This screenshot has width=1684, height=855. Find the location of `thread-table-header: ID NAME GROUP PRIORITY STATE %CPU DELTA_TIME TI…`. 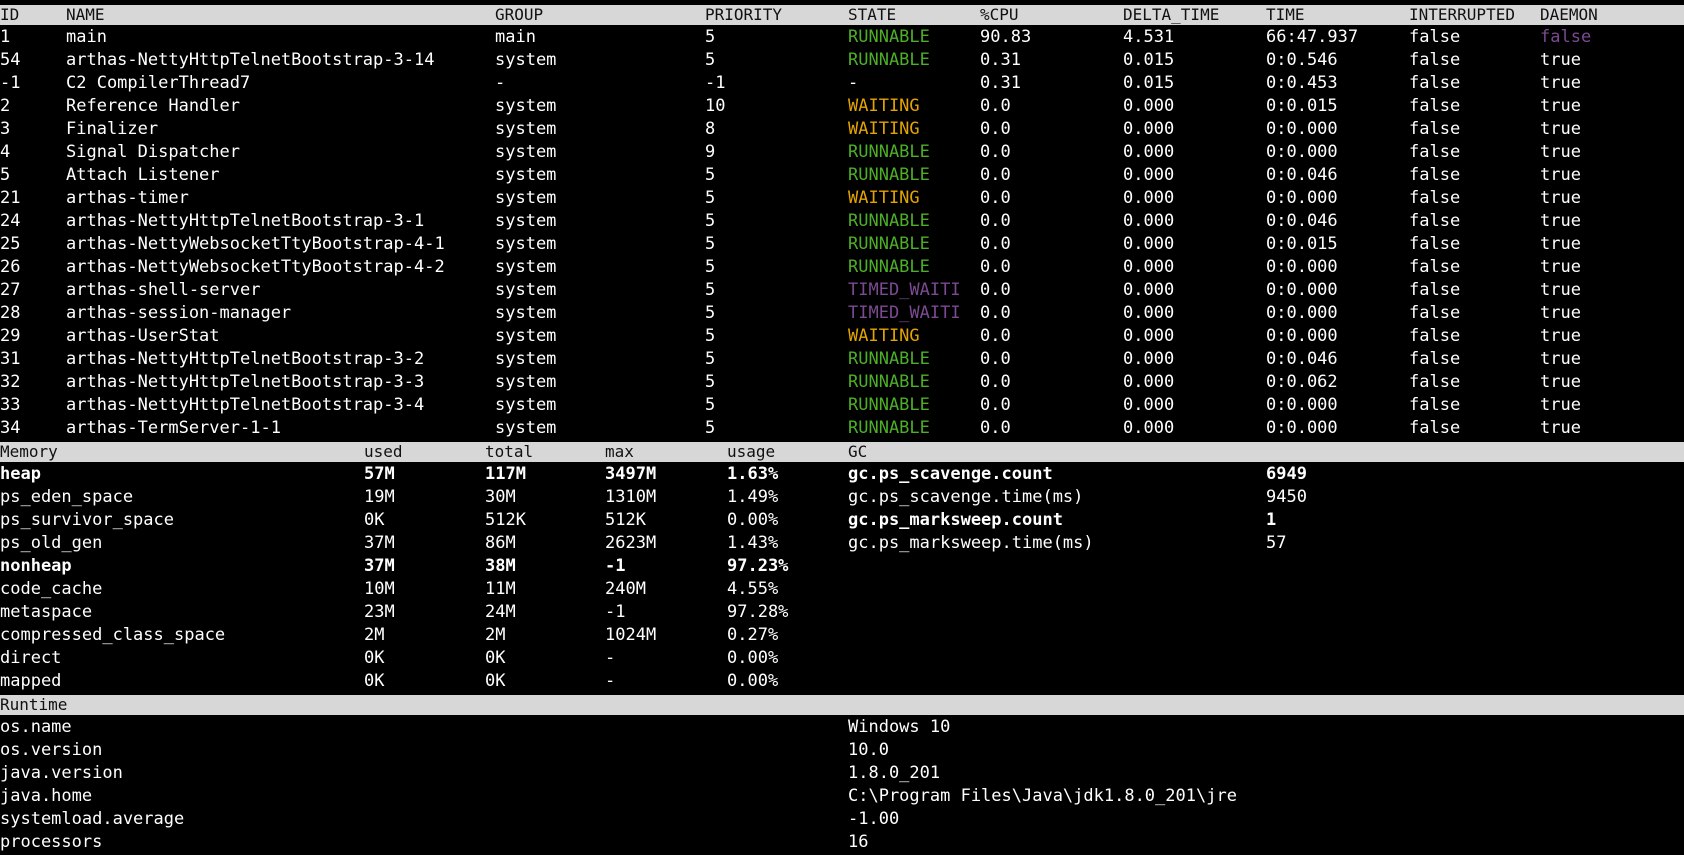

thread-table-header: ID NAME GROUP PRIORITY STATE %CPU DELTA_TIME TI… is located at coordinates (842, 15).